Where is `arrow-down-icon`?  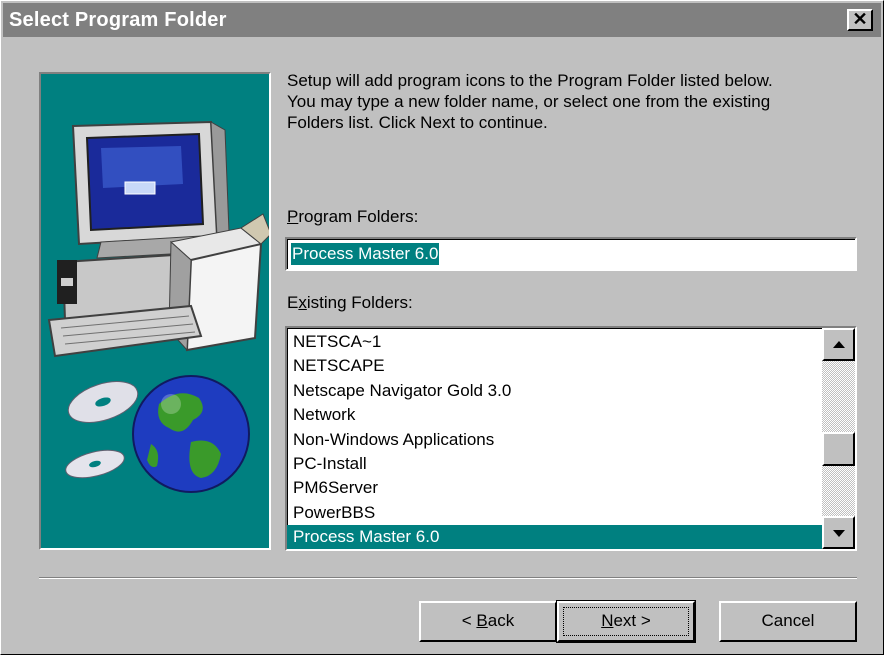
arrow-down-icon is located at coordinates (839, 533).